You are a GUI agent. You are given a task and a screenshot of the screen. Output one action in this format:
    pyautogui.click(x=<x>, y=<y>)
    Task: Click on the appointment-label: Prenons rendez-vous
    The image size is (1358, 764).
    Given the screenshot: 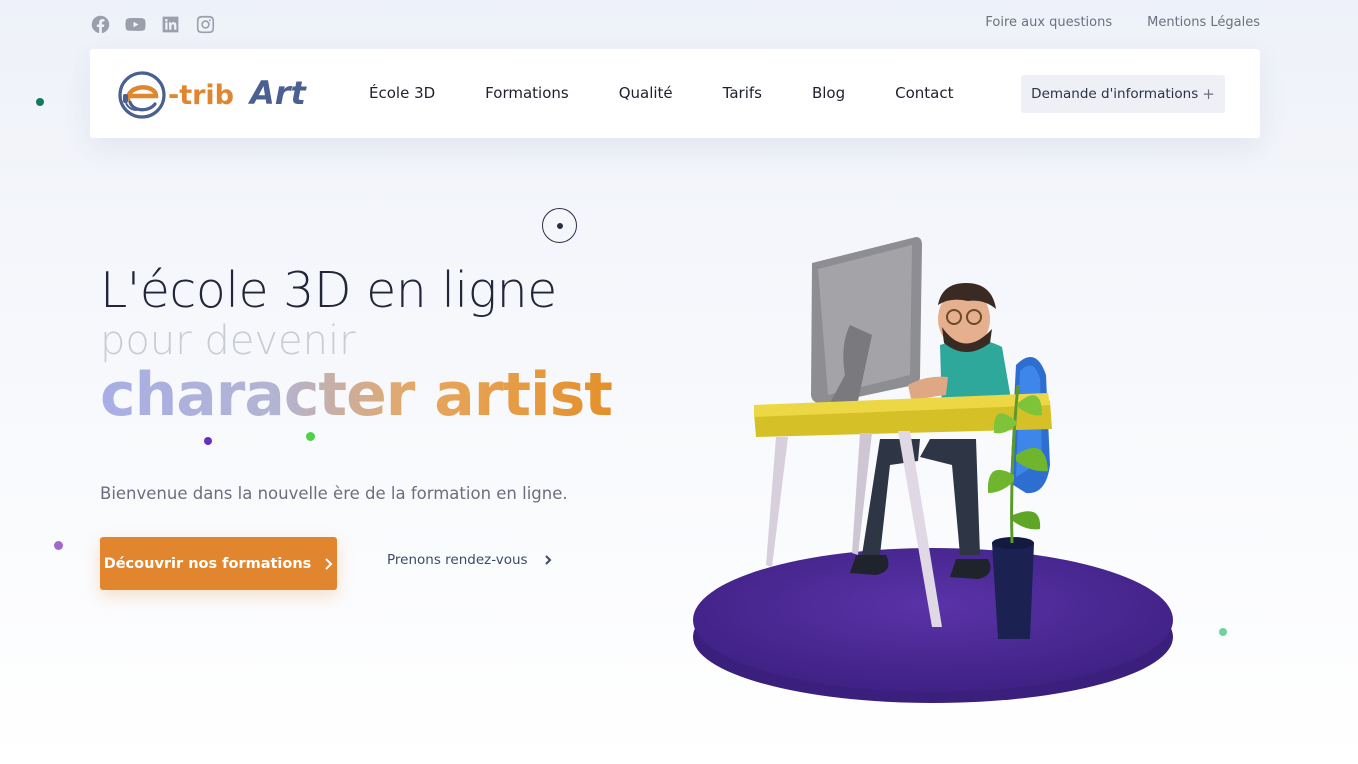 What is the action you would take?
    pyautogui.click(x=457, y=560)
    